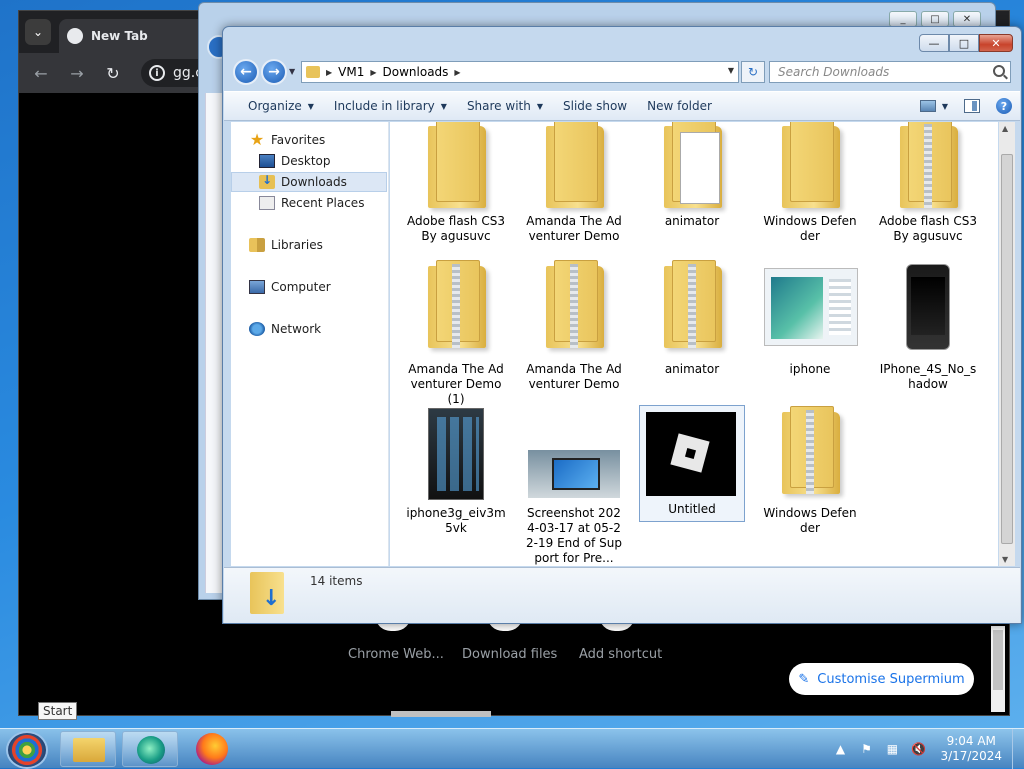  What do you see at coordinates (309, 203) in the screenshot?
I see `nav-recent-places: Recent Places` at bounding box center [309, 203].